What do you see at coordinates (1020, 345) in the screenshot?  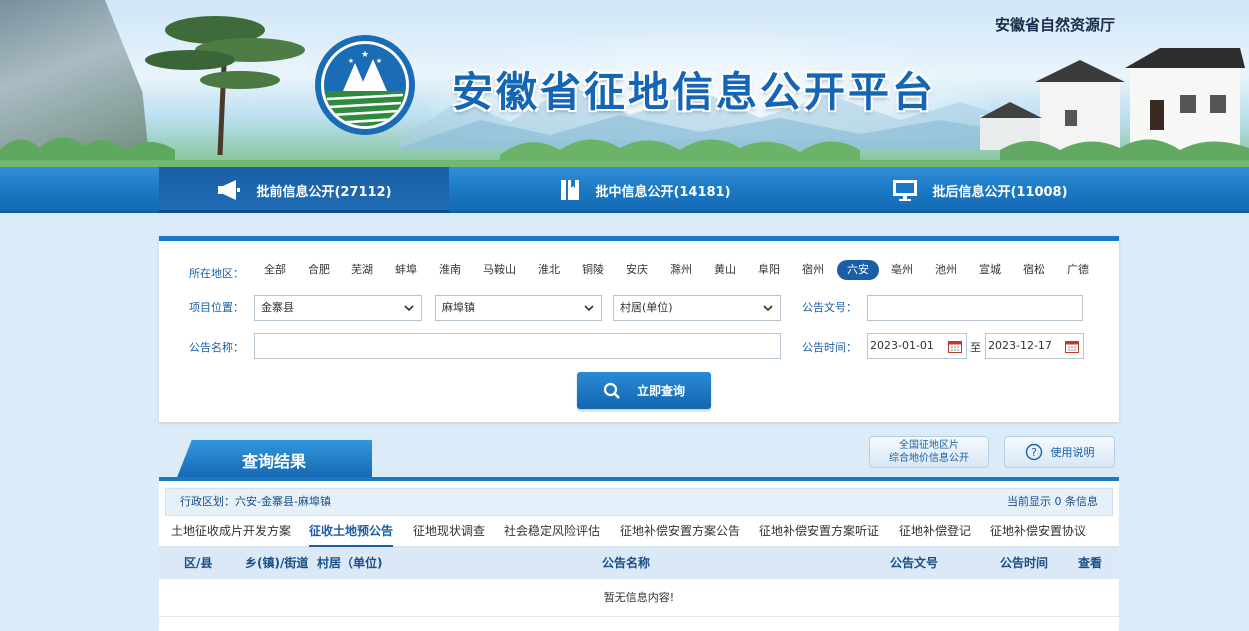 I see `date-to-value: 2023-12-17` at bounding box center [1020, 345].